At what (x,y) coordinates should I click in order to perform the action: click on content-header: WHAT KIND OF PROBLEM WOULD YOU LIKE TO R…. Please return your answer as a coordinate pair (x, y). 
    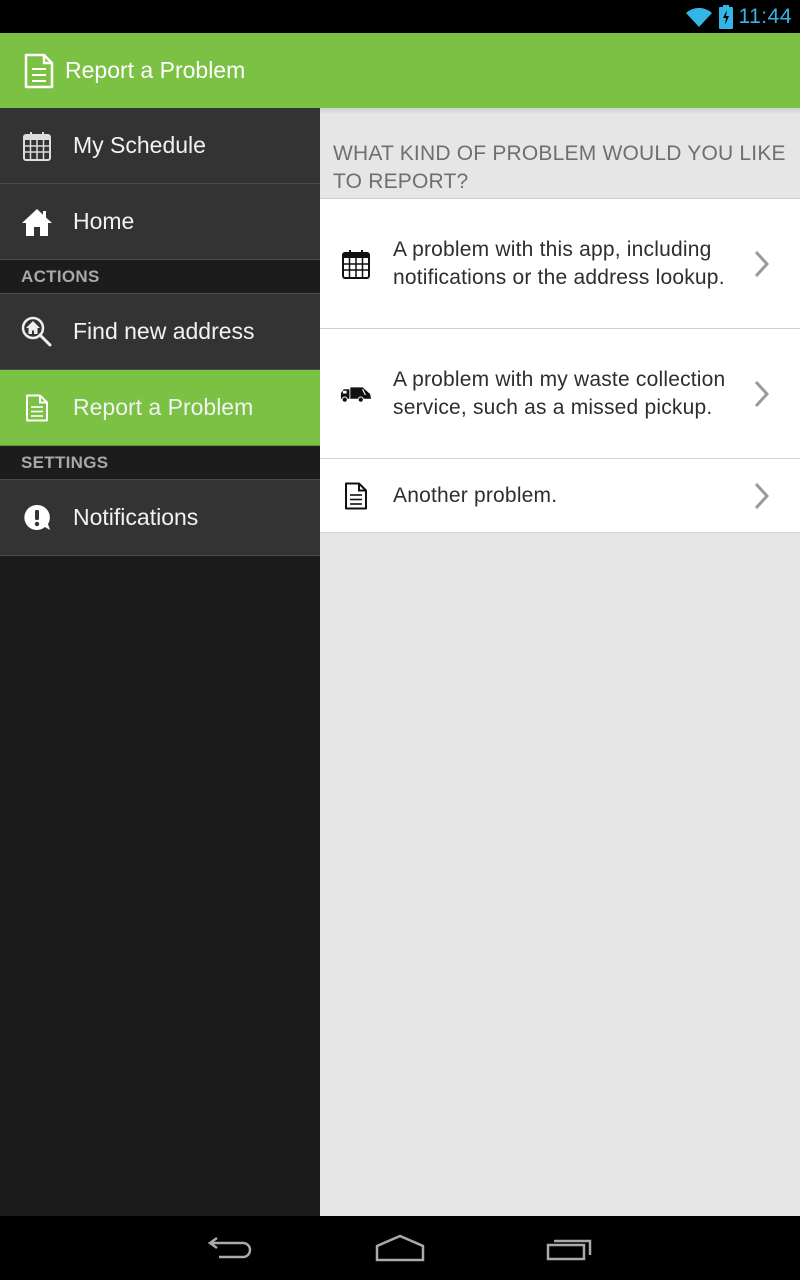
    Looking at the image, I should click on (560, 153).